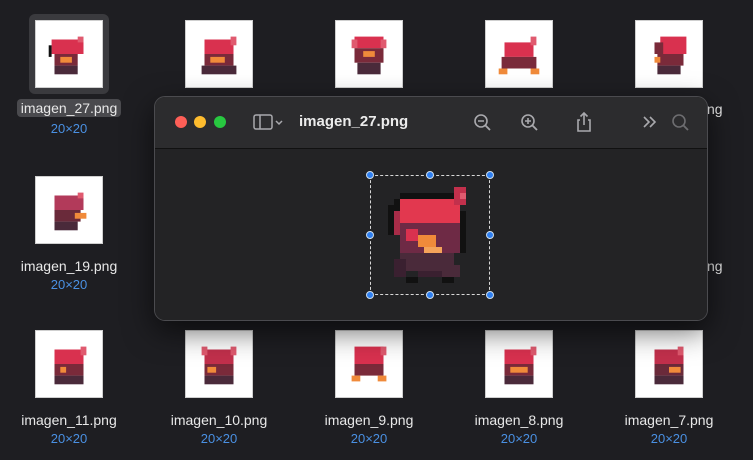 The width and height of the screenshot is (753, 460). Describe the element at coordinates (490, 295) in the screenshot. I see `resize-handle-bottom-right` at that location.